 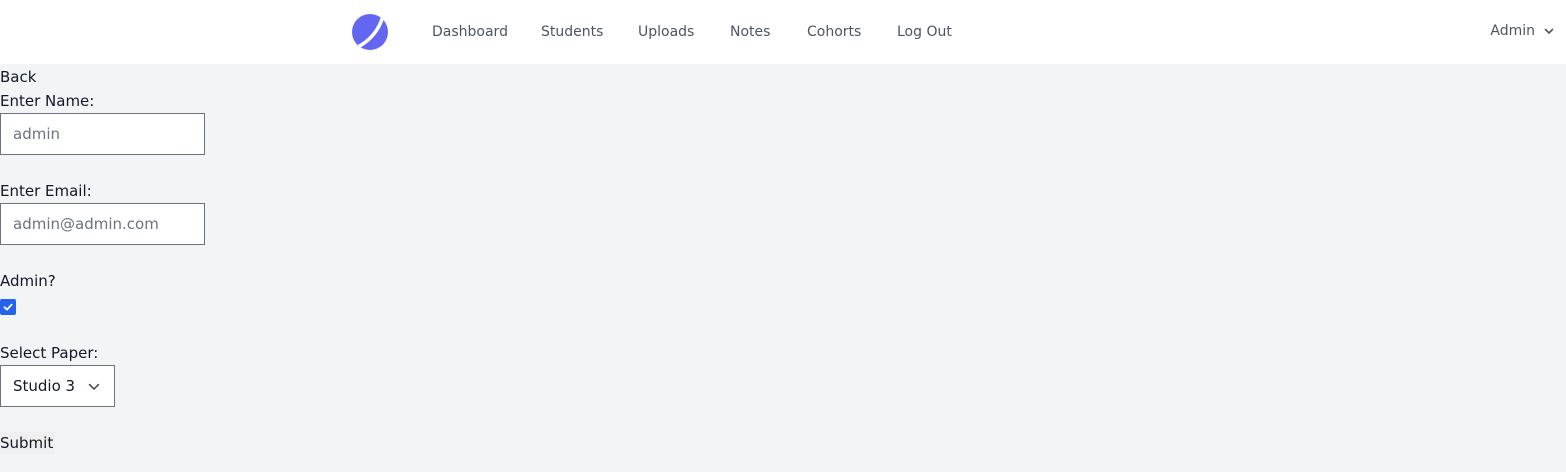 What do you see at coordinates (28, 443) in the screenshot?
I see `submit-button: Submit` at bounding box center [28, 443].